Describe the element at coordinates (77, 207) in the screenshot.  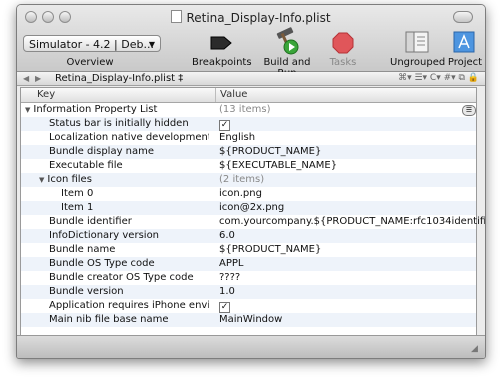
I see `row-key-label: Item 1` at that location.